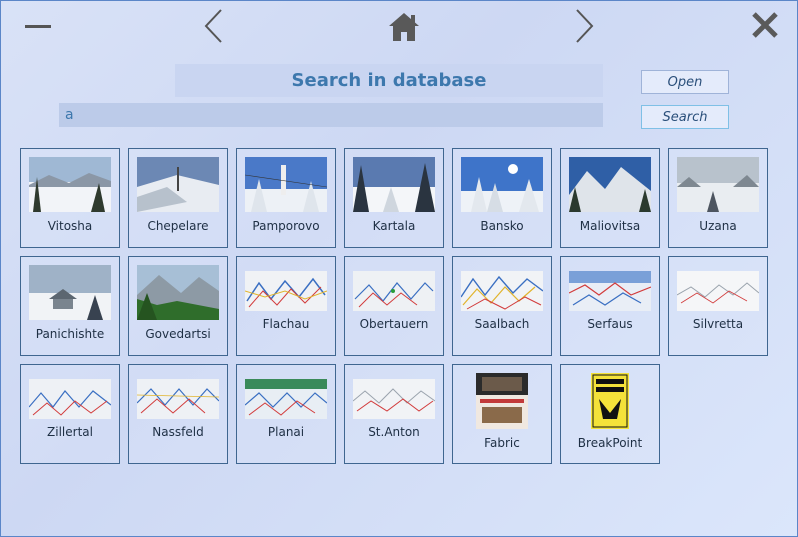 This screenshot has width=798, height=537. What do you see at coordinates (502, 226) in the screenshot?
I see `tile-label: Bansko` at bounding box center [502, 226].